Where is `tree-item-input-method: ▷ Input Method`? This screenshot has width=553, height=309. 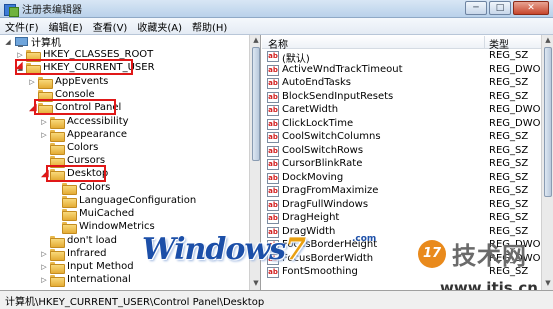
tree-item-input-method: ▷ Input Method is located at coordinates (87, 267).